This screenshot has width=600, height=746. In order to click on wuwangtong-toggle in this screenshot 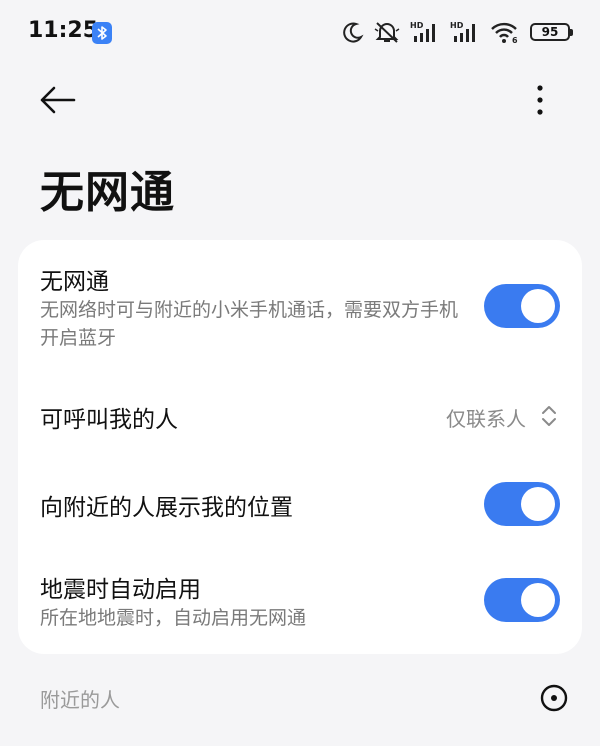, I will do `click(522, 306)`.